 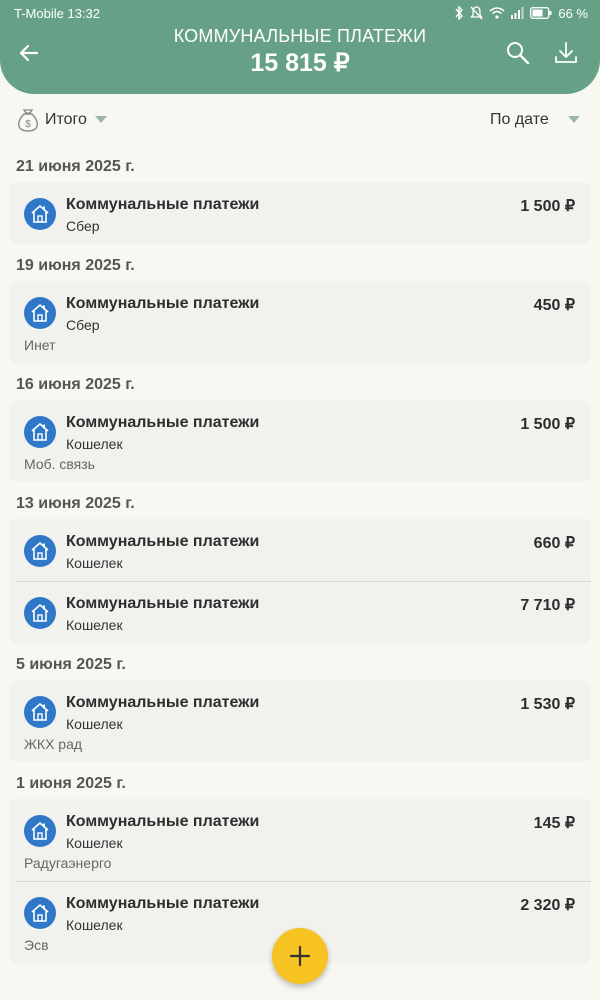 I want to click on date-header: 16 июня 2025 г., so click(x=75, y=384).